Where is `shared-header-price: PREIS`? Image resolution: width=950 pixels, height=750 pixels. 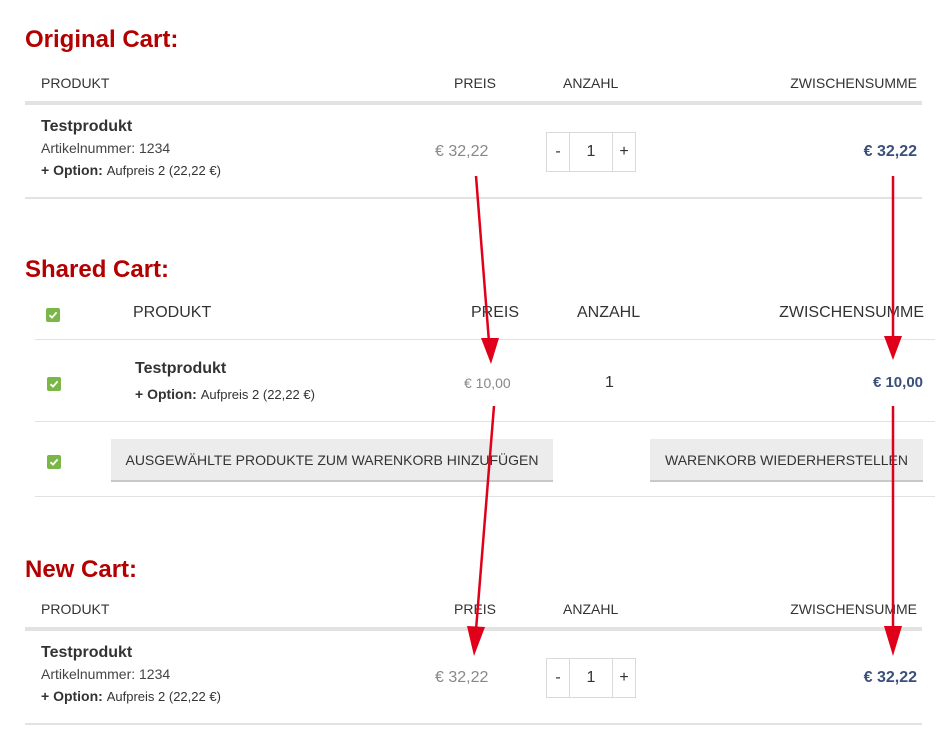
shared-header-price: PREIS is located at coordinates (495, 312).